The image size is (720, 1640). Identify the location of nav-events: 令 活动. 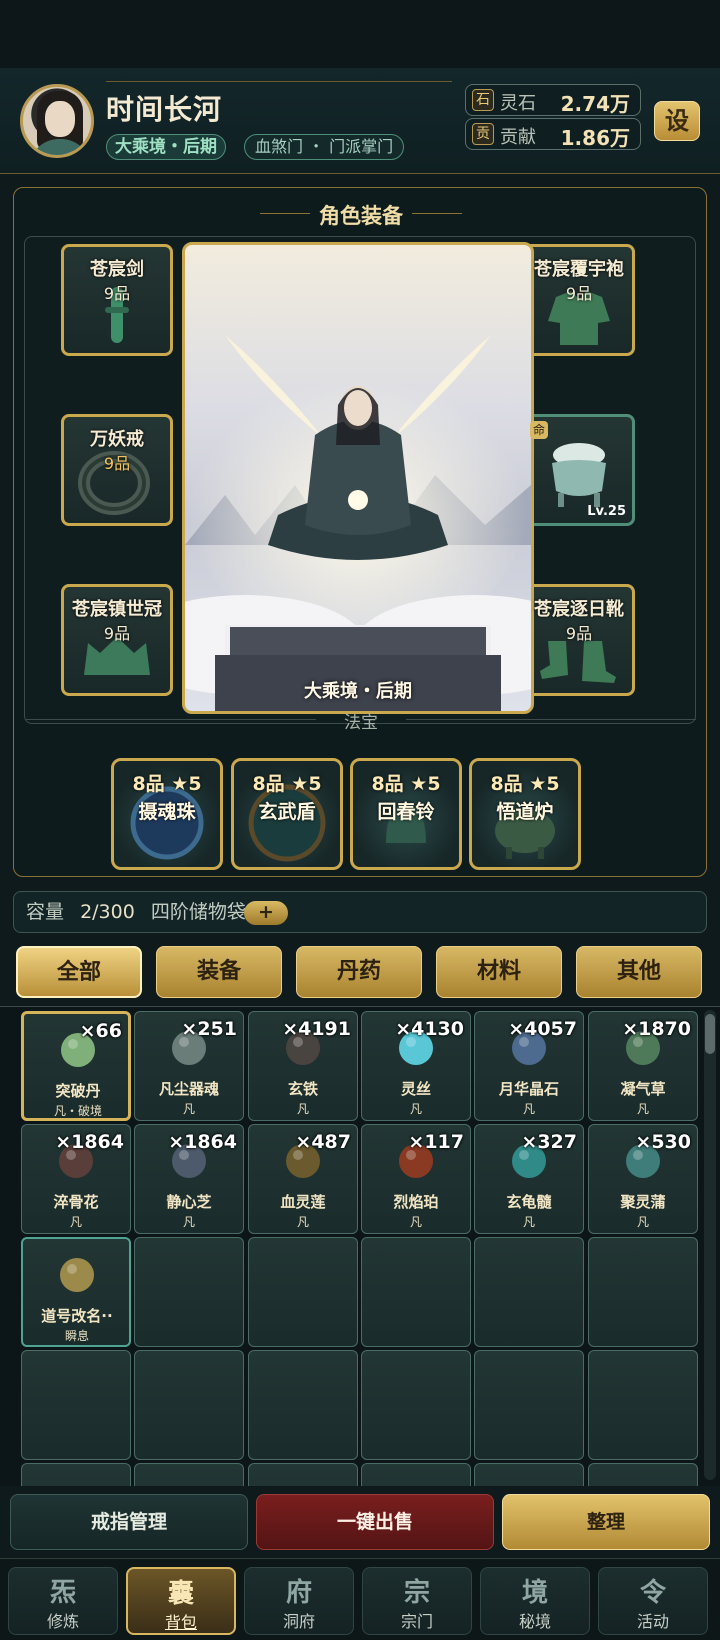
(653, 1601).